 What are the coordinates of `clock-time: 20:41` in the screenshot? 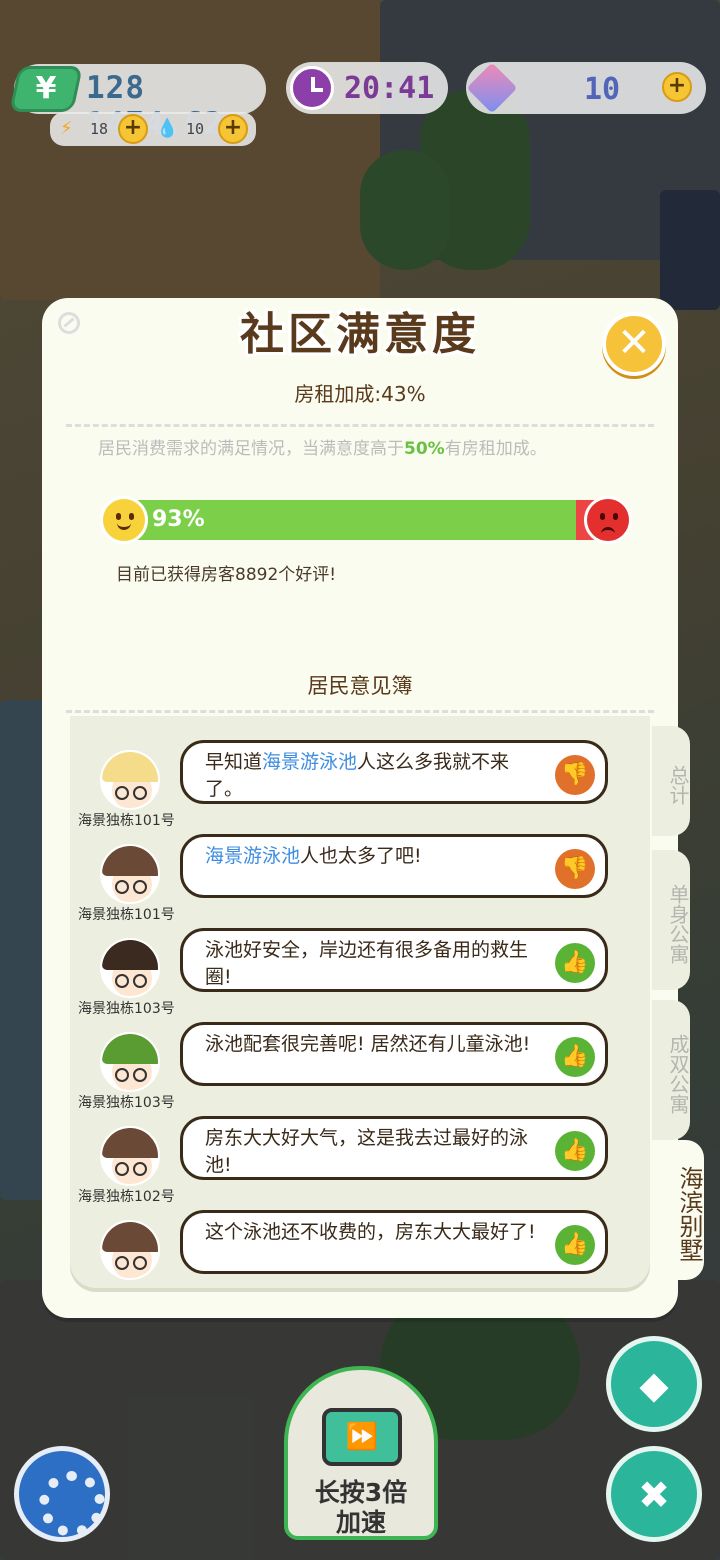 It's located at (389, 88).